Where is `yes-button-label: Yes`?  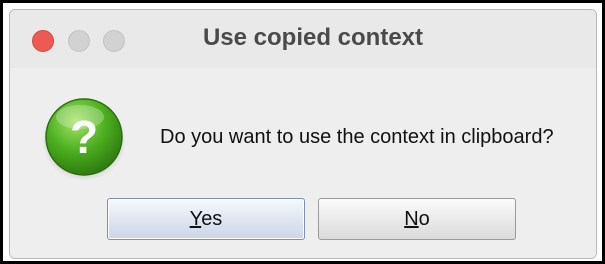
yes-button-label: Yes is located at coordinates (206, 218).